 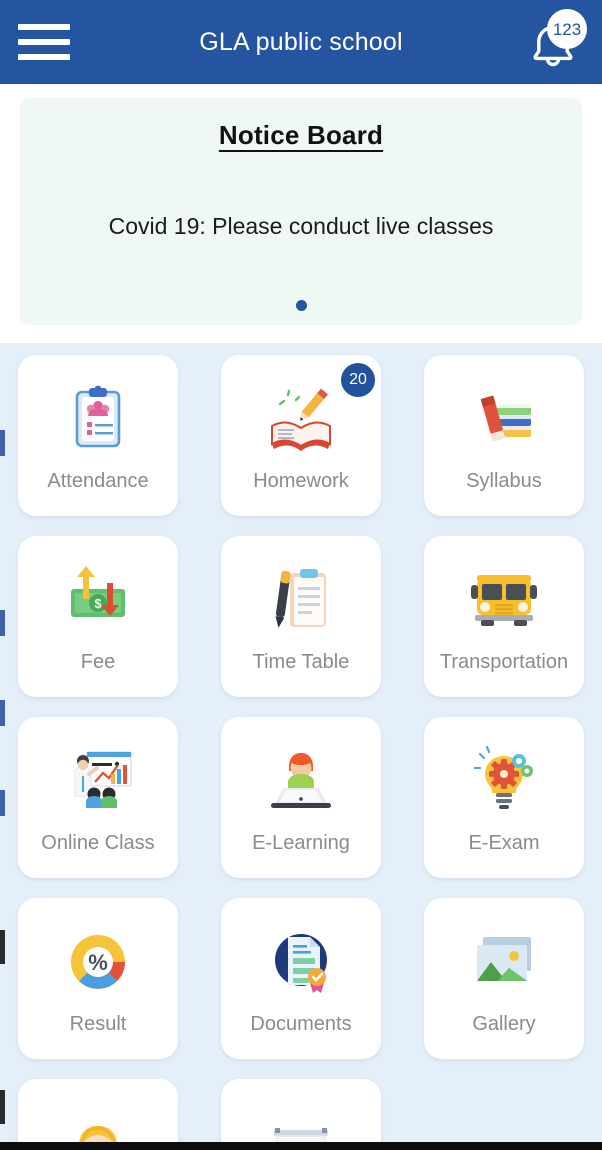 I want to click on menu-tile-label: Homework, so click(x=301, y=481).